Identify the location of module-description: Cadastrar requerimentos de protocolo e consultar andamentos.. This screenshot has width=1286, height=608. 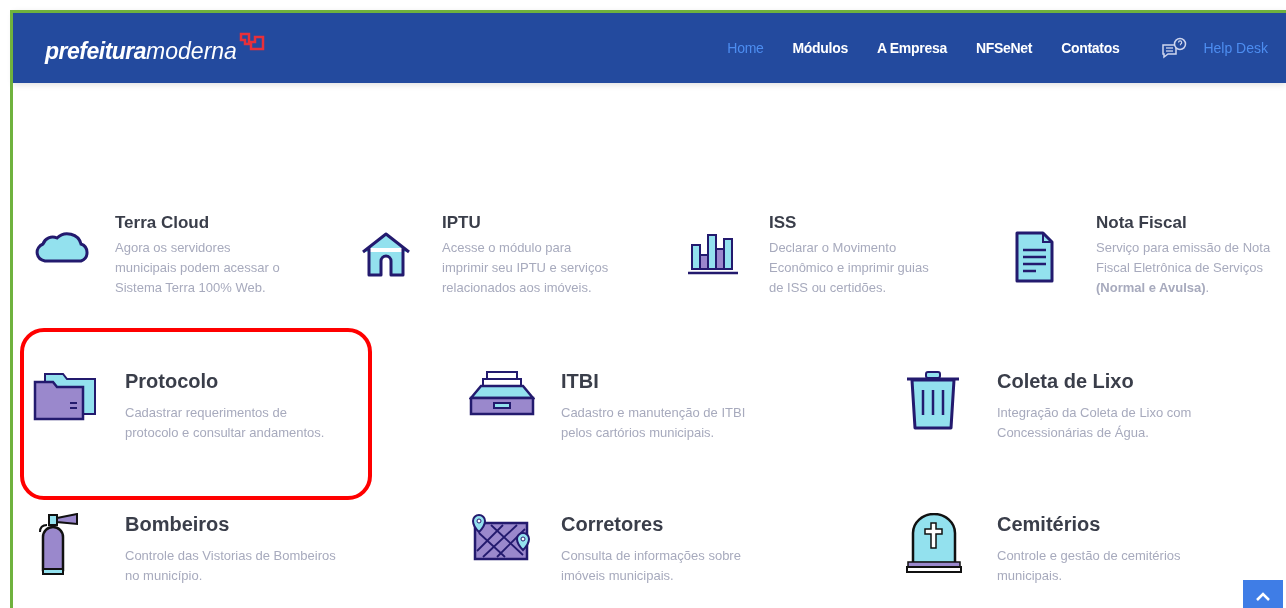
(225, 423).